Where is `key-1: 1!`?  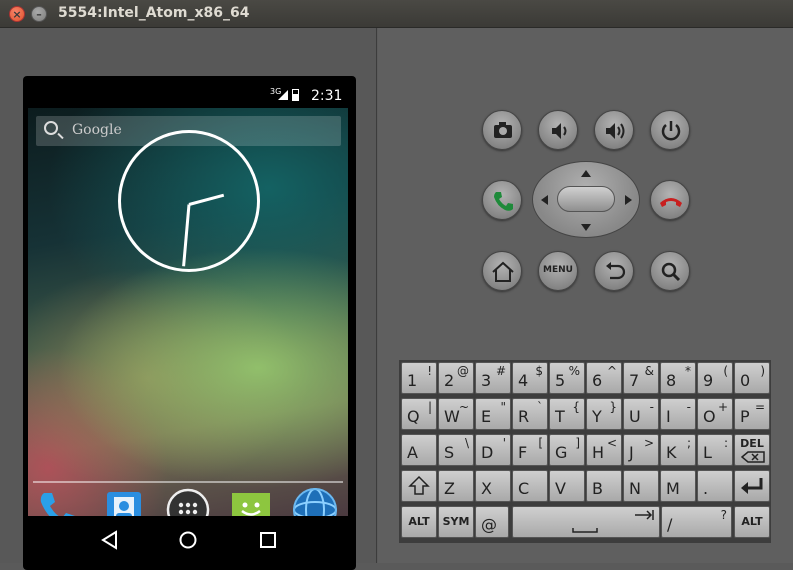
key-1: 1! is located at coordinates (419, 378).